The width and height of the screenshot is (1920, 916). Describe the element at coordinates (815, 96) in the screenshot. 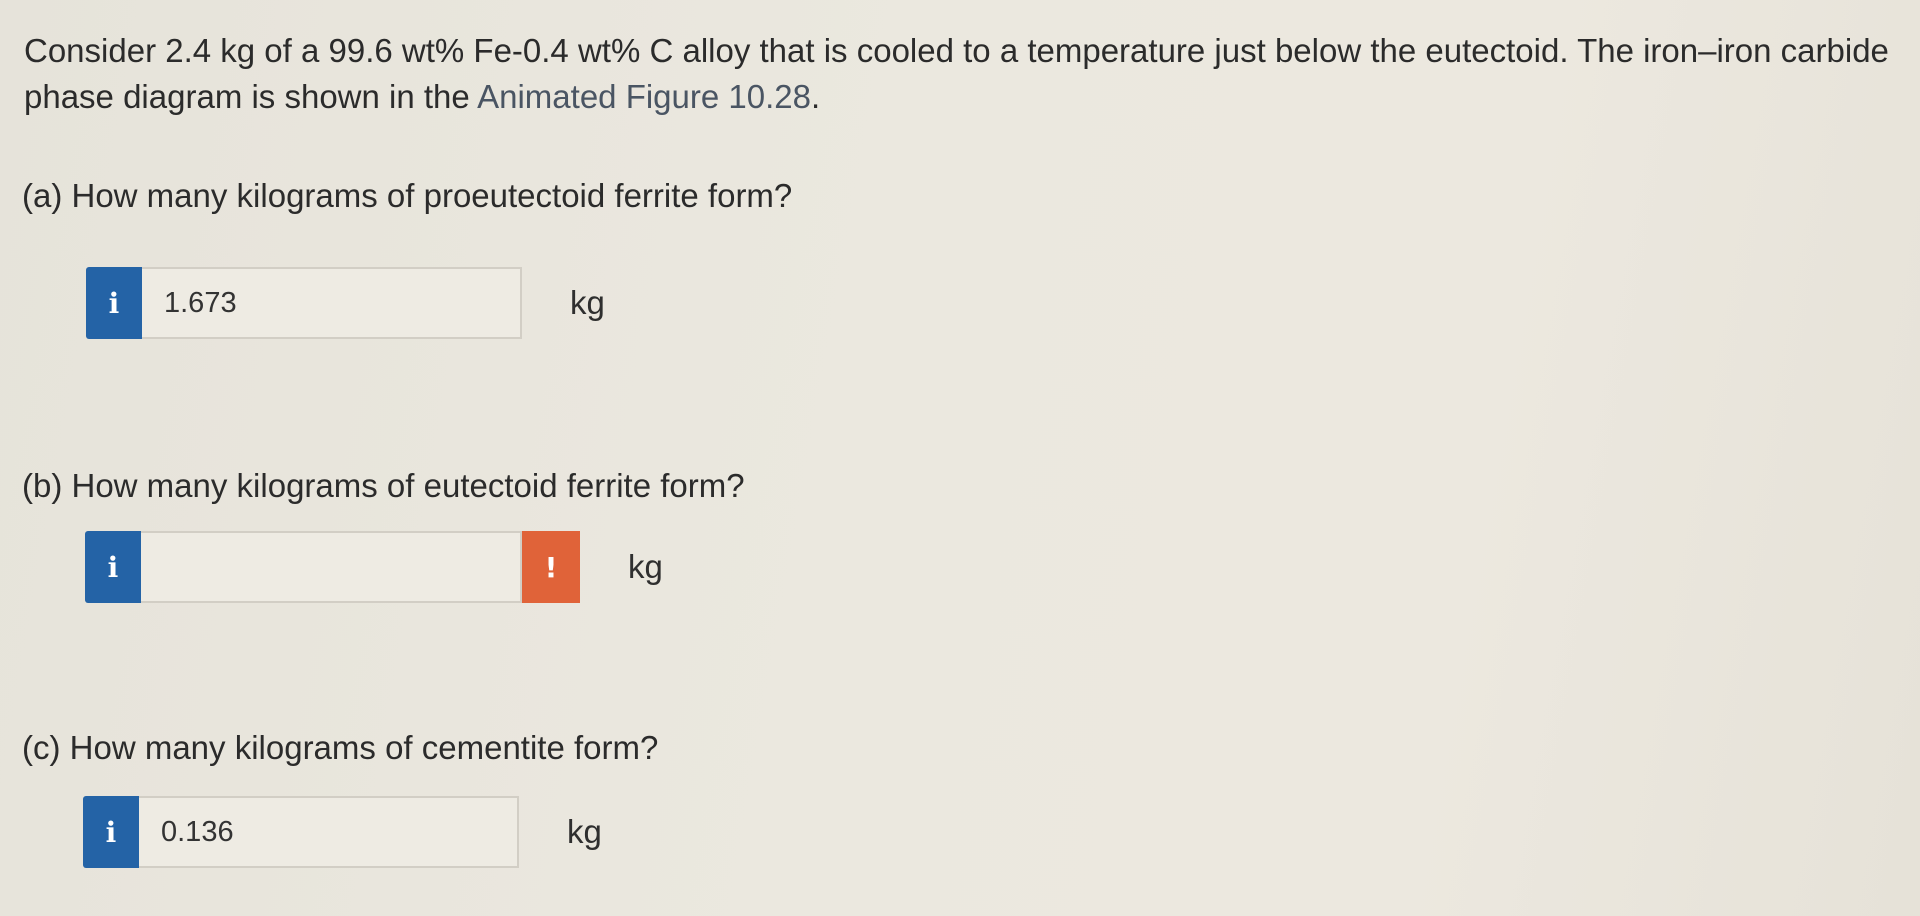

I see `problem-text-end: .` at that location.